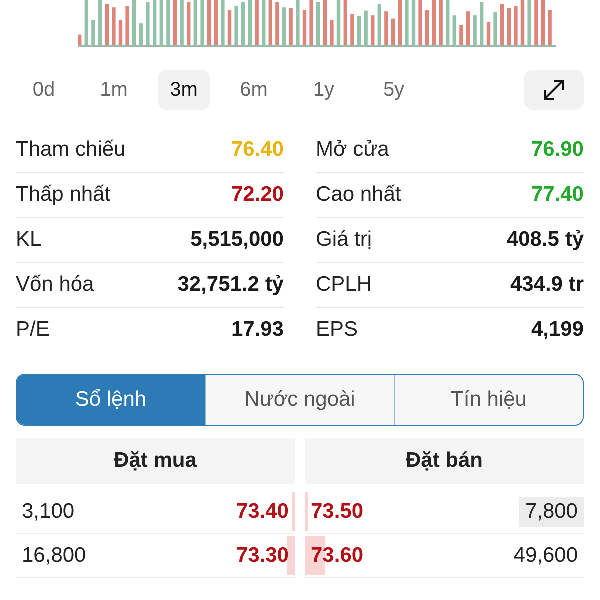 Image resolution: width=600 pixels, height=600 pixels. Describe the element at coordinates (344, 240) in the screenshot. I see `stat-label: Giá trị` at that location.